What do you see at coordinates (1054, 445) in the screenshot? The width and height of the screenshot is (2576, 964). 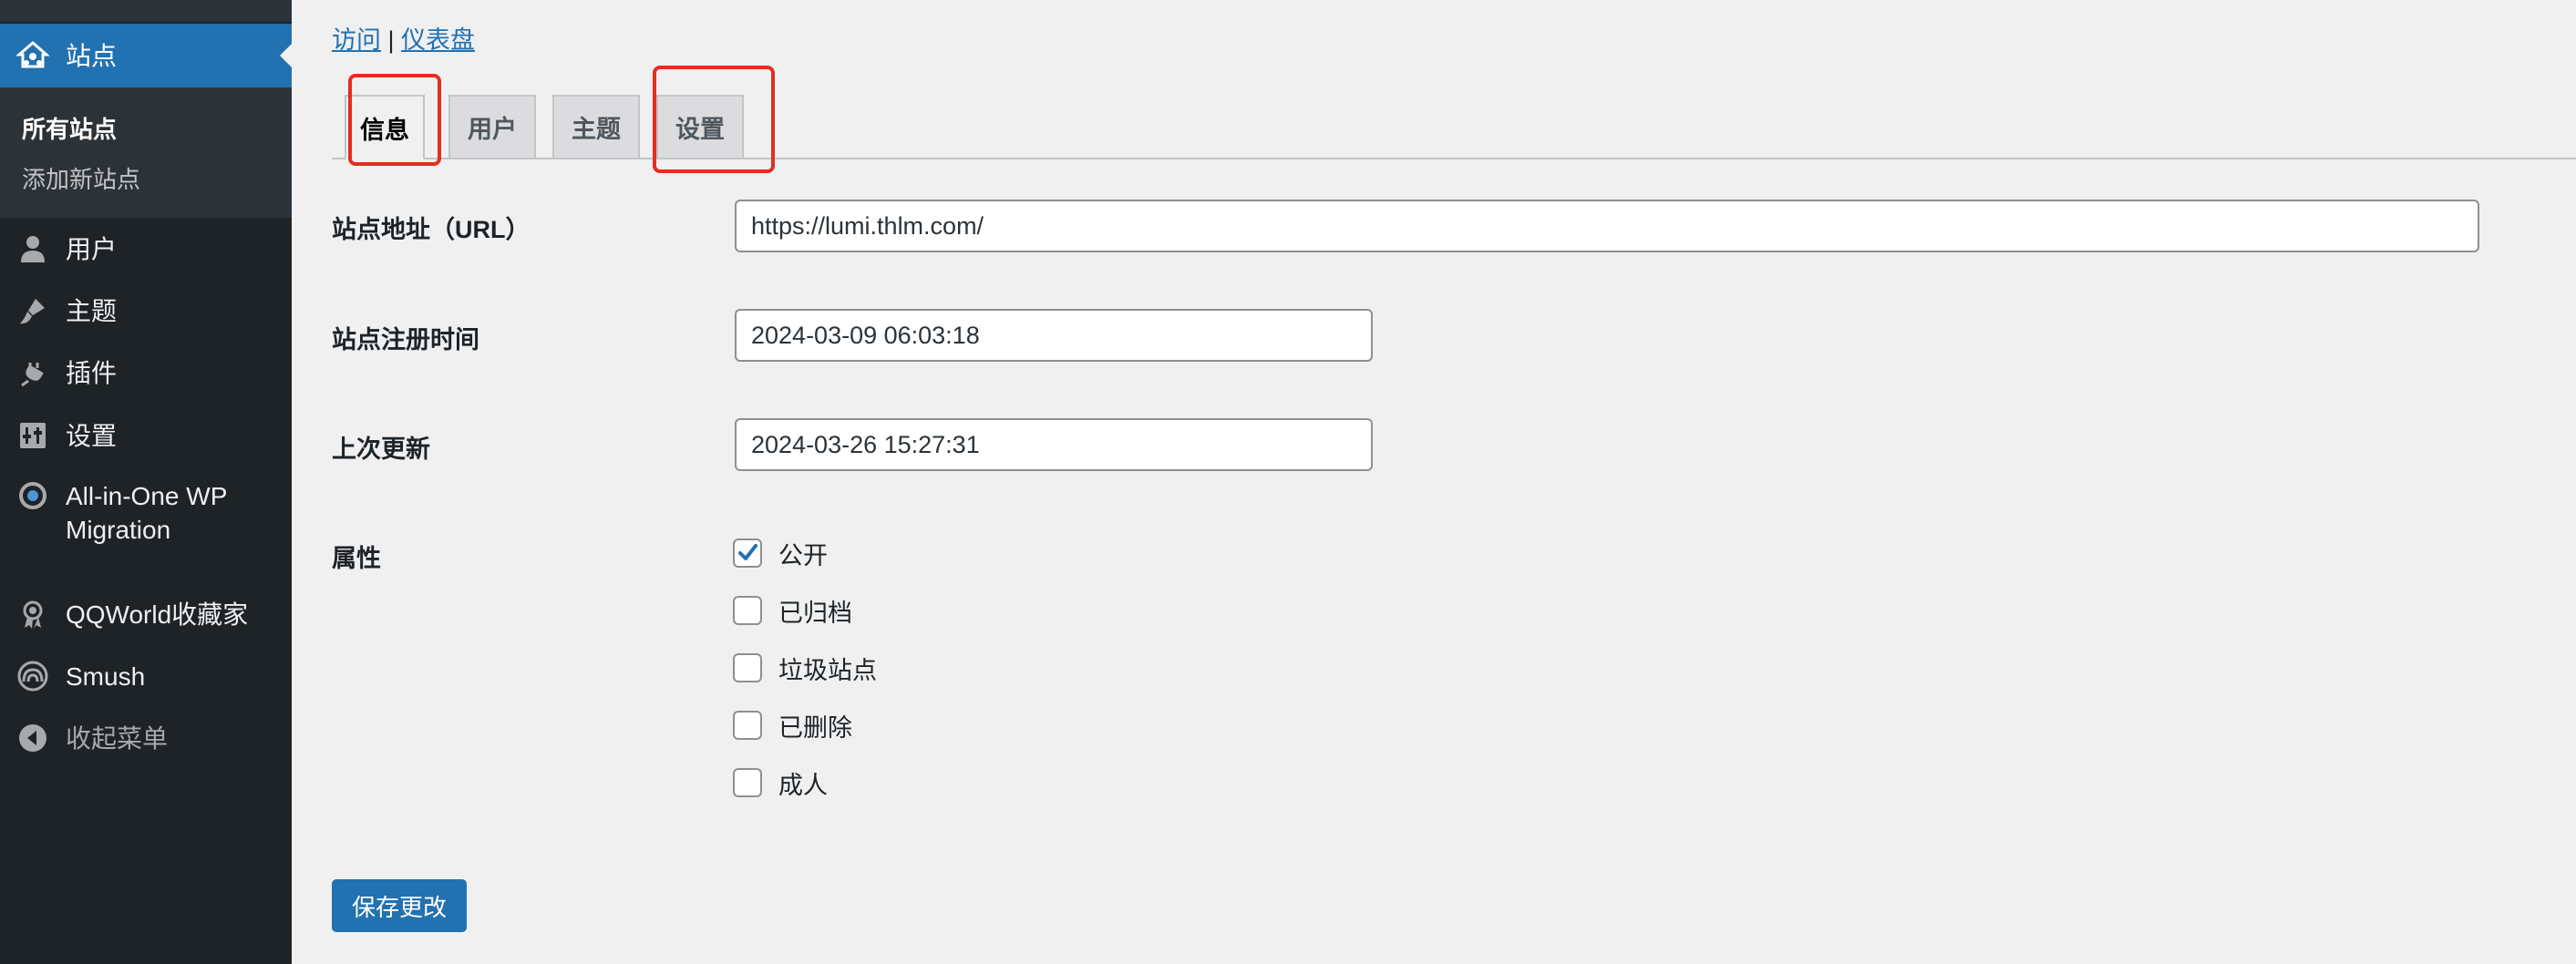 I see `last-updated-input` at bounding box center [1054, 445].